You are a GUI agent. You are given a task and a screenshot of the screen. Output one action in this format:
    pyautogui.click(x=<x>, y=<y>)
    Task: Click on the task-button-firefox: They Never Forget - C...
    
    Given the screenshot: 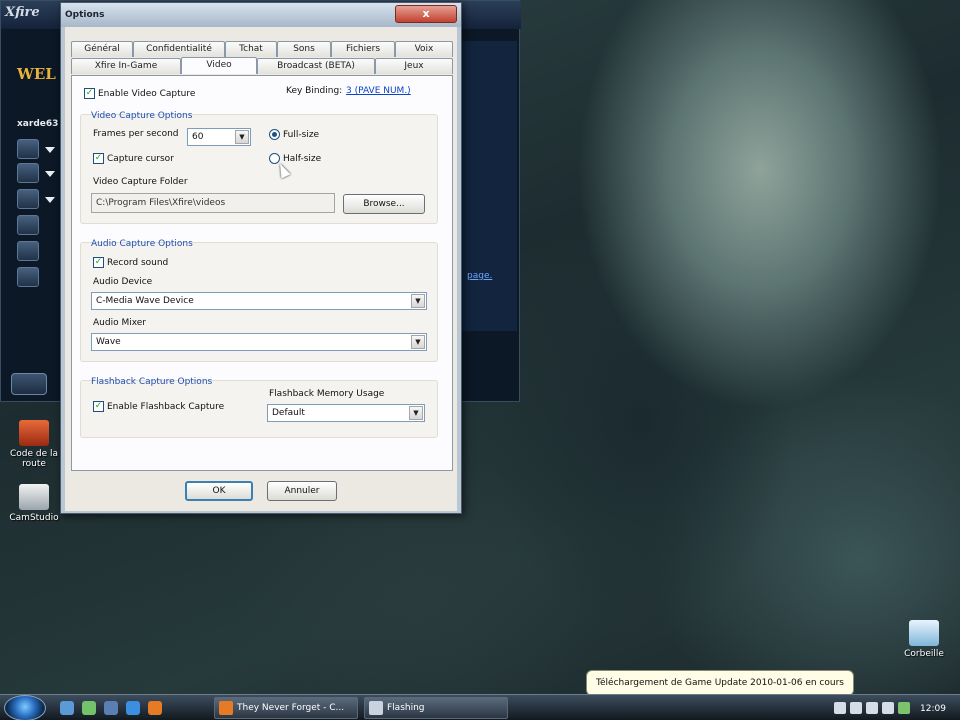 What is the action you would take?
    pyautogui.click(x=286, y=708)
    